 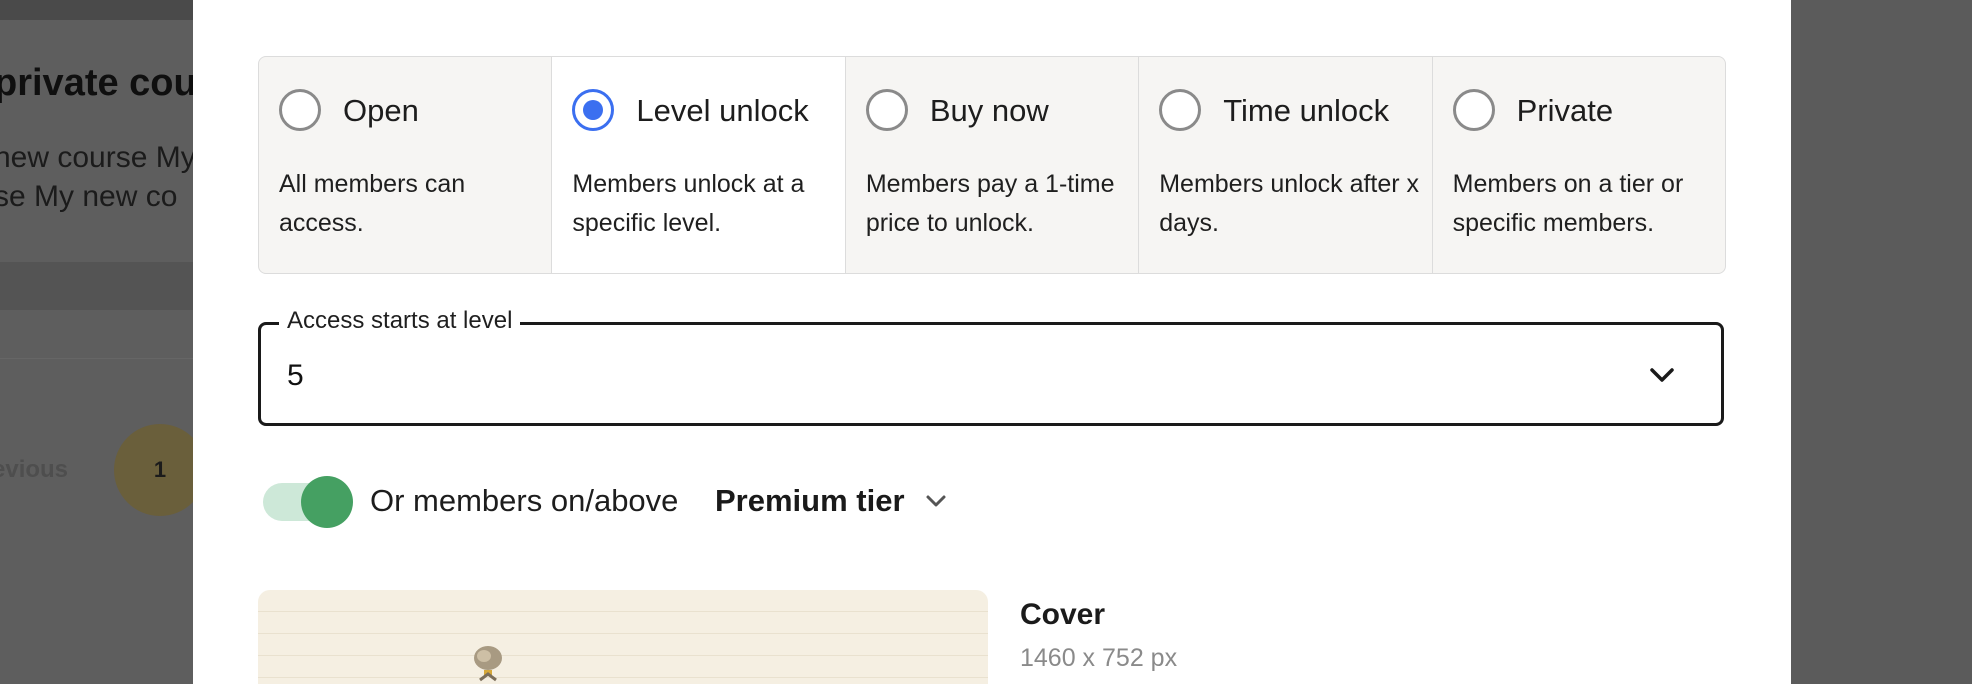 What do you see at coordinates (400, 321) in the screenshot?
I see `access-level-label: Access starts at level` at bounding box center [400, 321].